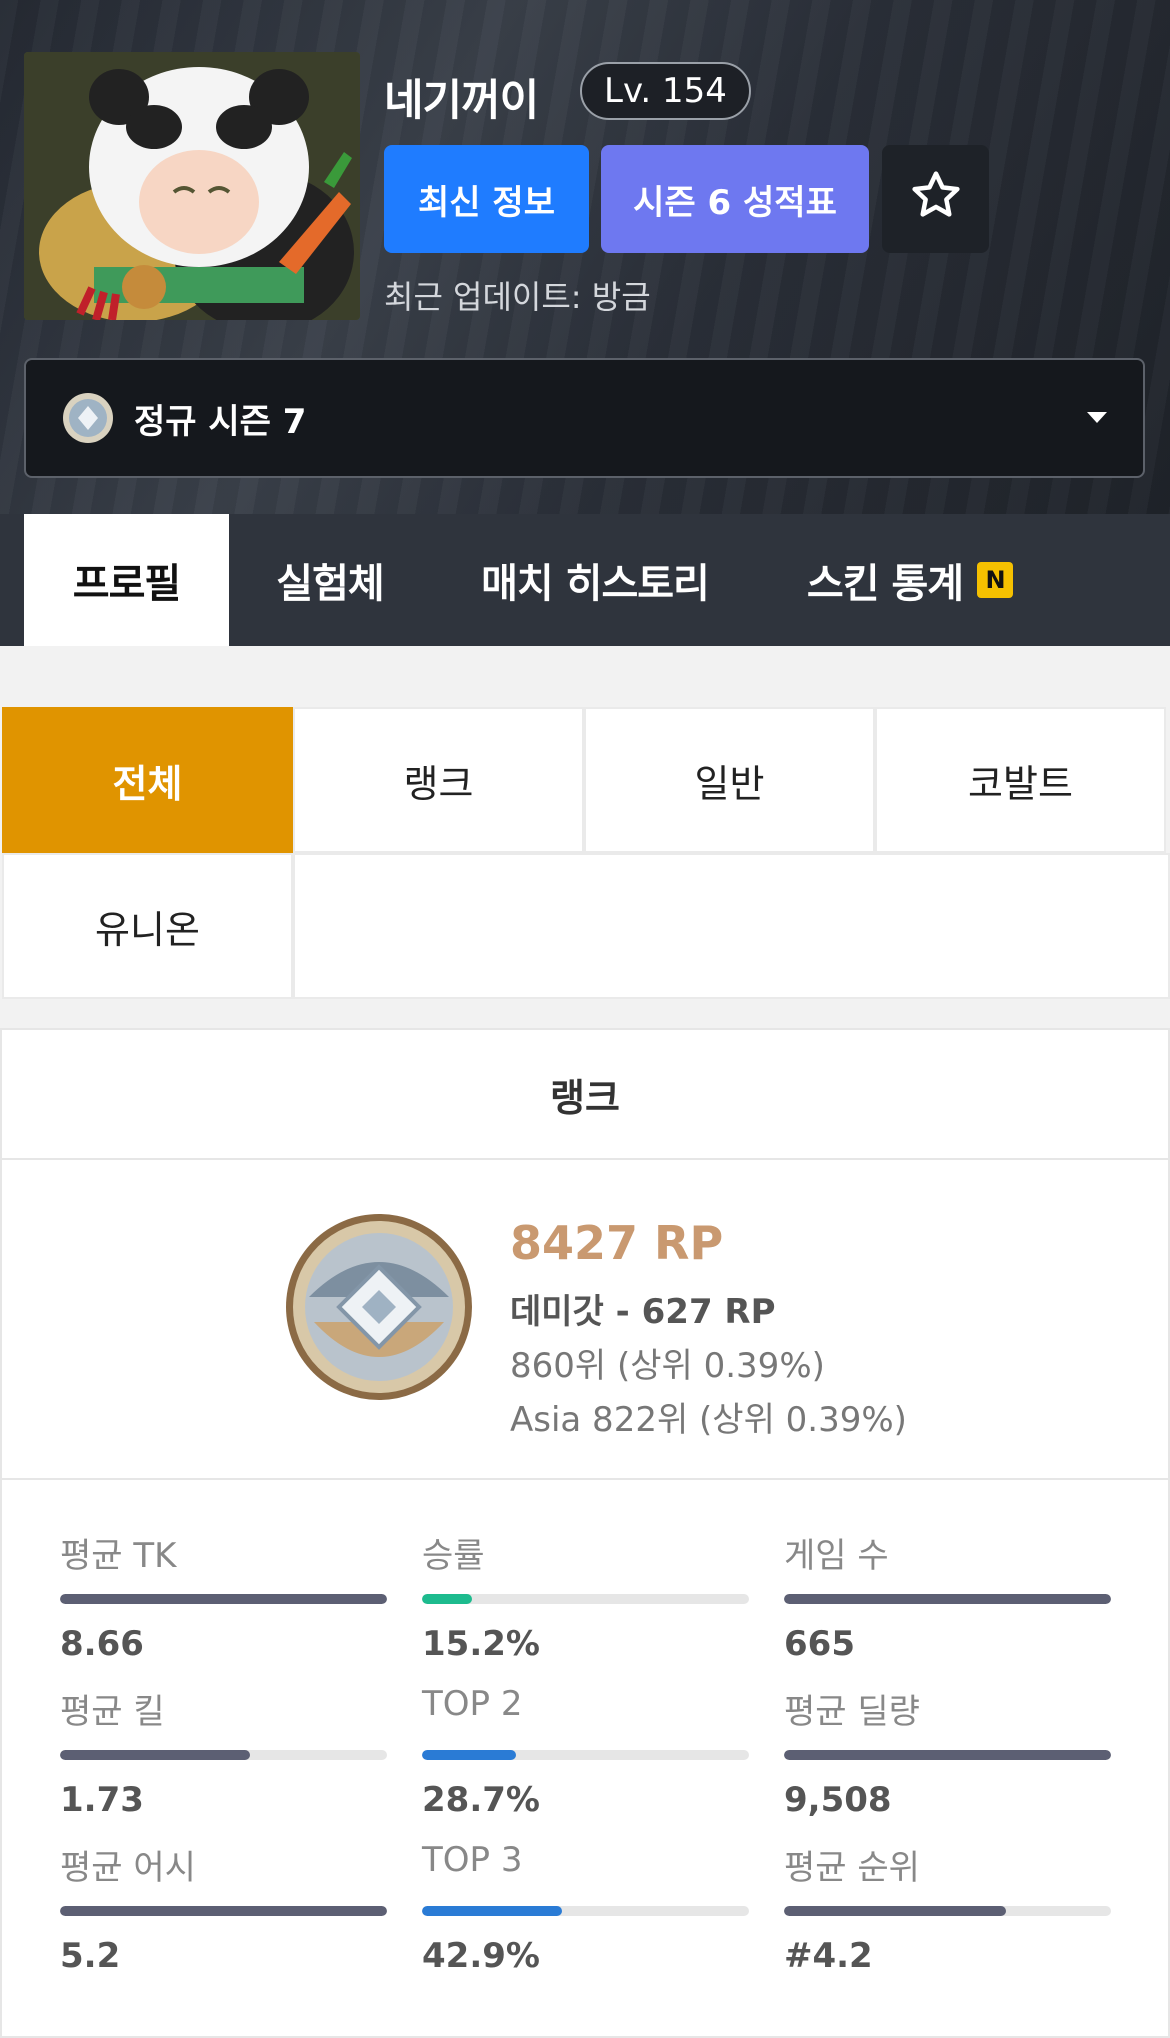 This screenshot has height=2038, width=1170. I want to click on stat-win-rate: 승률 15.2%, so click(585, 1596).